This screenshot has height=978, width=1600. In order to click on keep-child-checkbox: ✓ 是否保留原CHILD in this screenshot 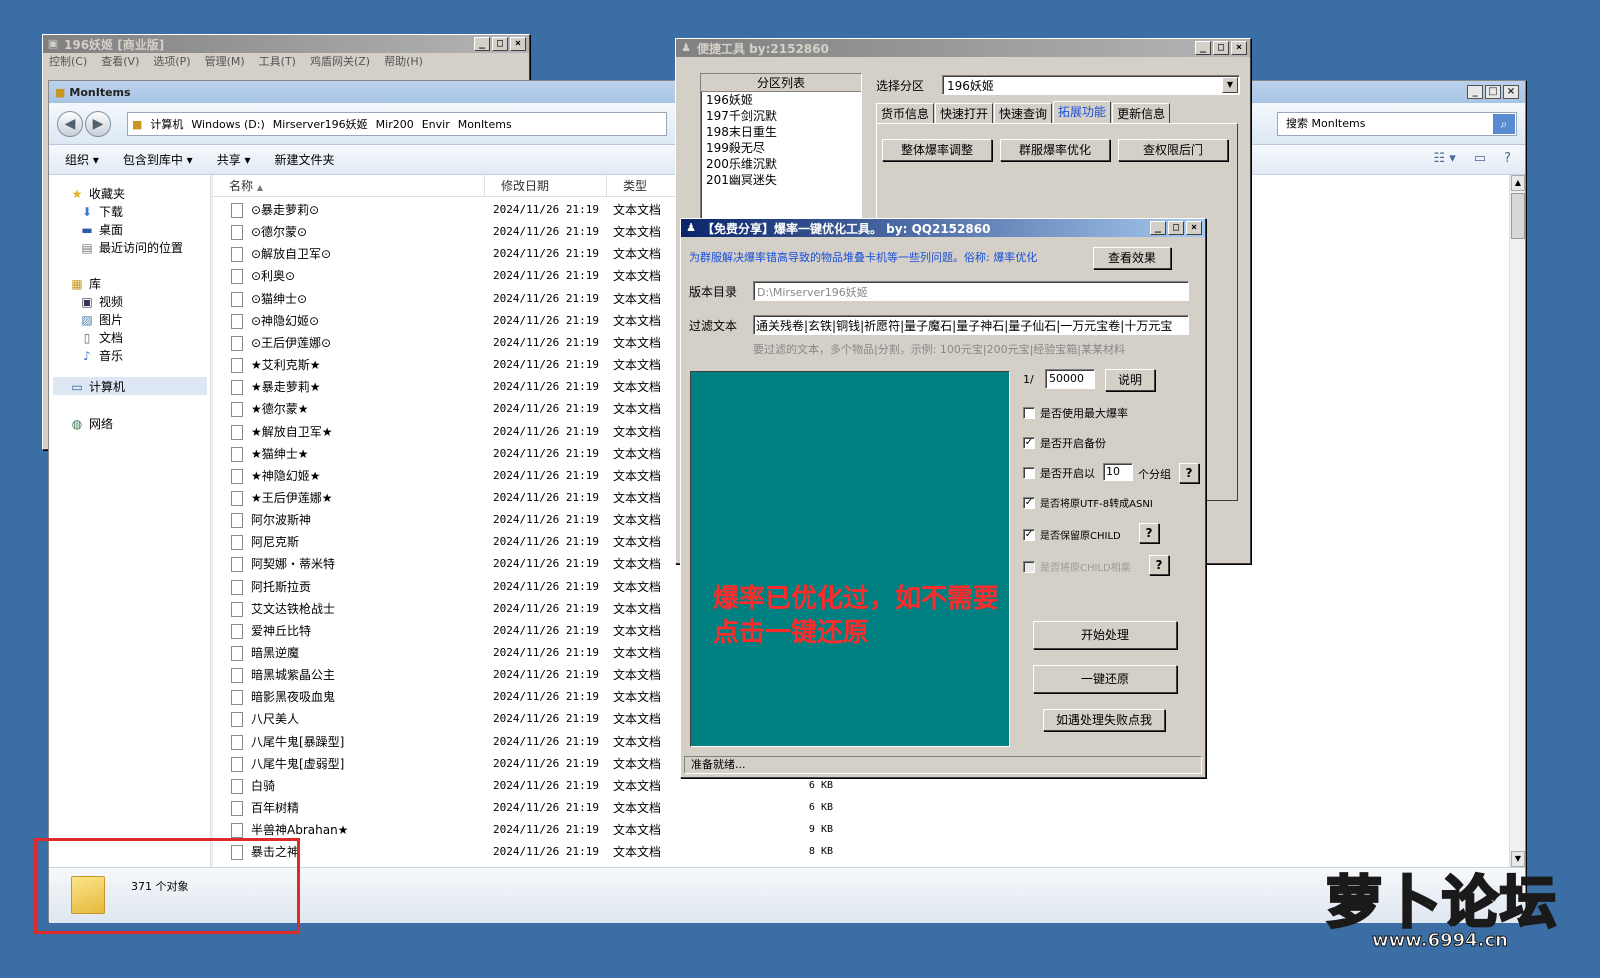, I will do `click(1072, 534)`.